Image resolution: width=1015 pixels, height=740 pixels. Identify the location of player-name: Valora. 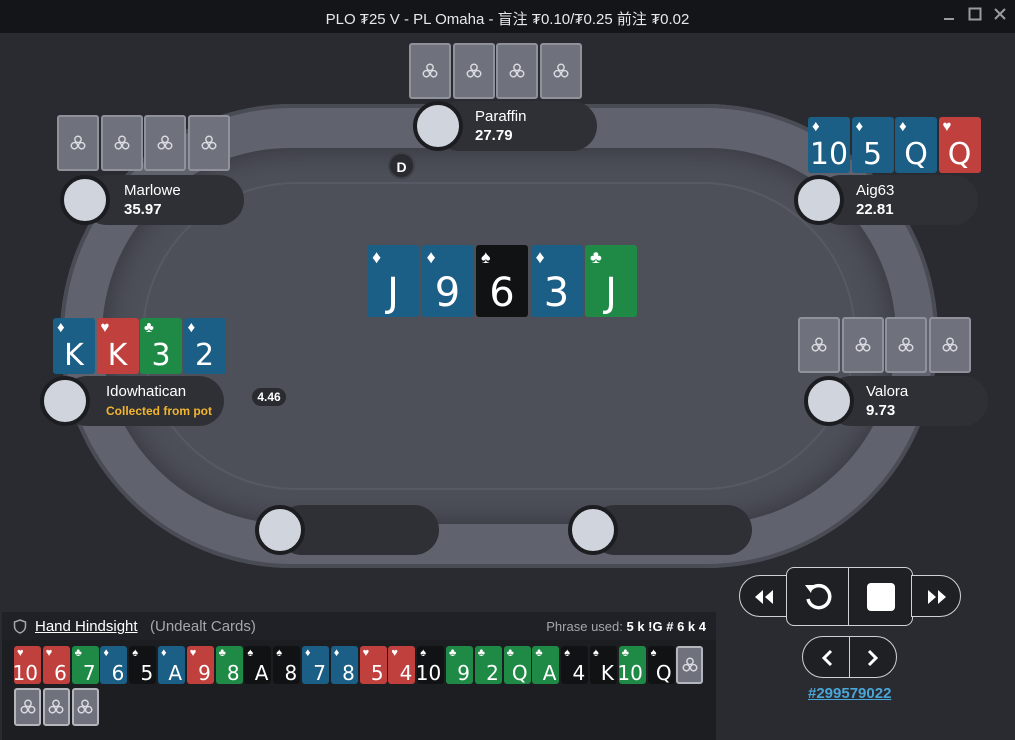
(887, 391).